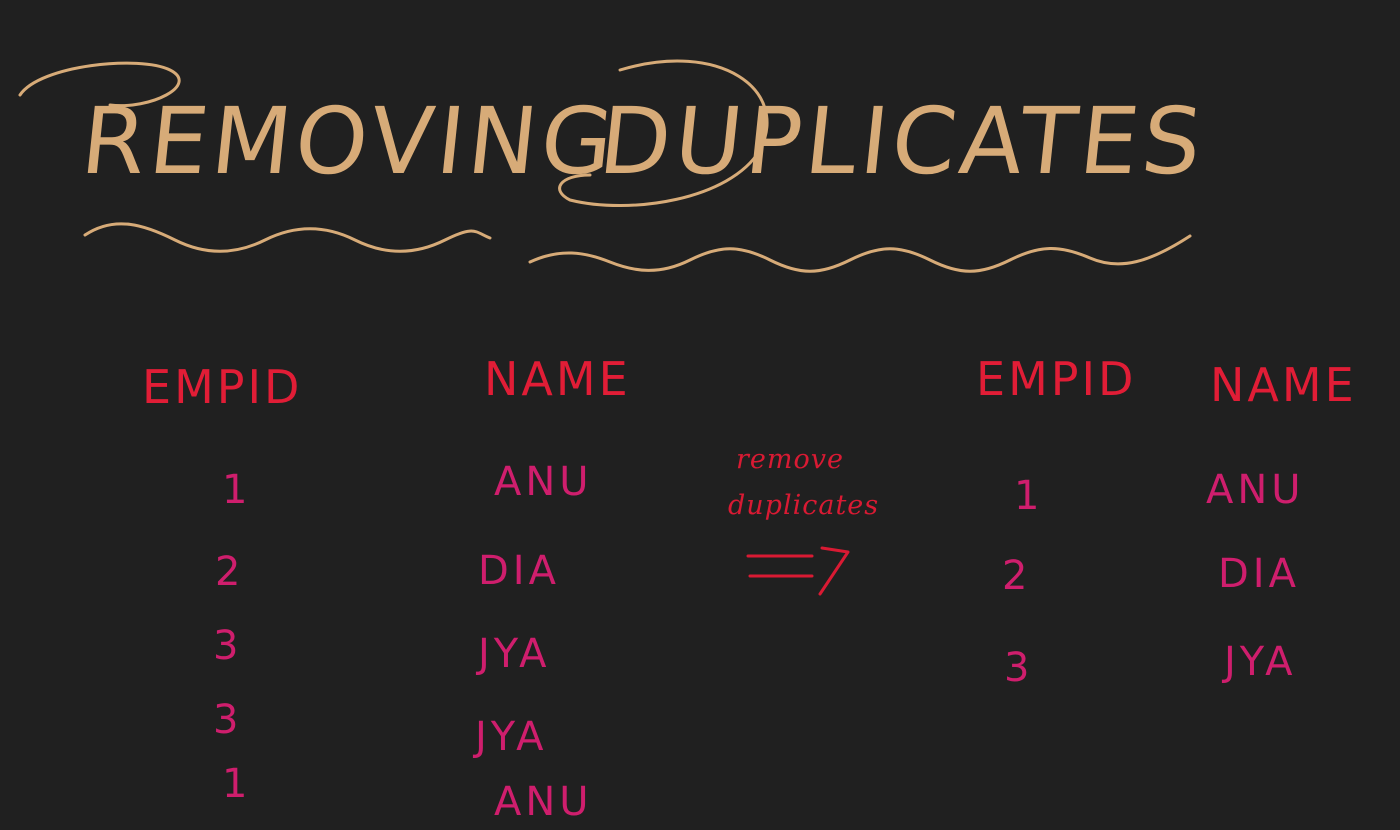 This screenshot has width=1400, height=830. What do you see at coordinates (1283, 385) in the screenshot?
I see `right-header-name: NAME` at bounding box center [1283, 385].